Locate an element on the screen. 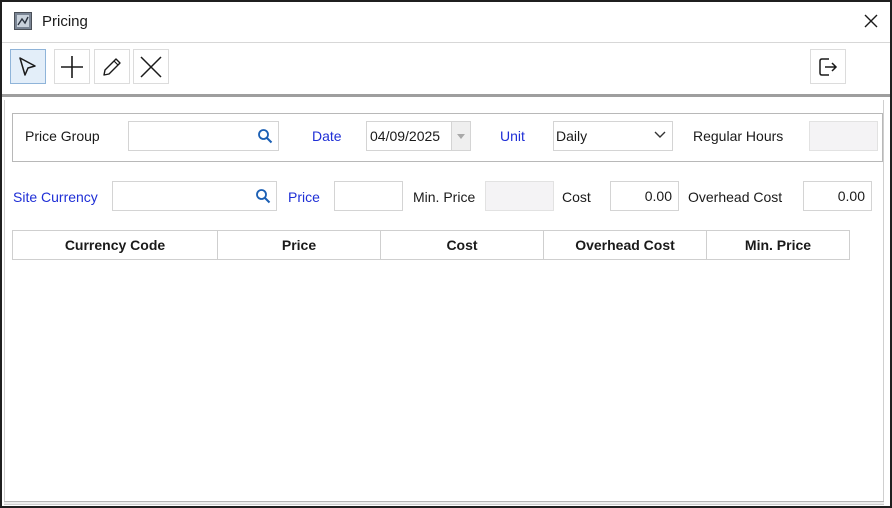  date-label: Date is located at coordinates (327, 136).